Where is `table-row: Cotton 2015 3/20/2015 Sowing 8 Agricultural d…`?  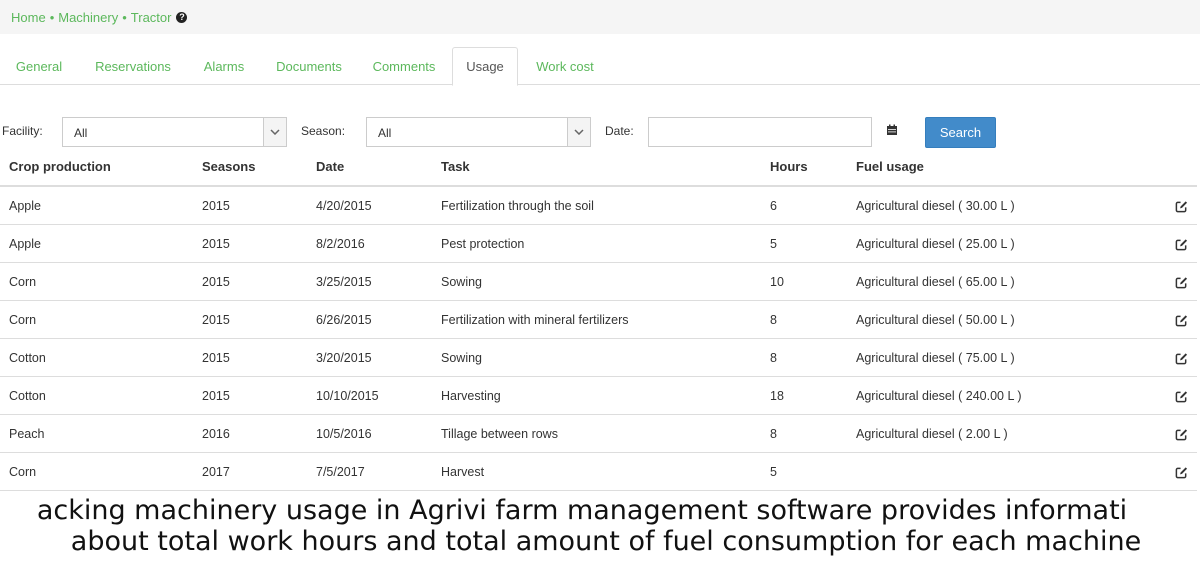
table-row: Cotton 2015 3/20/2015 Sowing 8 Agricultural d… is located at coordinates (598, 357).